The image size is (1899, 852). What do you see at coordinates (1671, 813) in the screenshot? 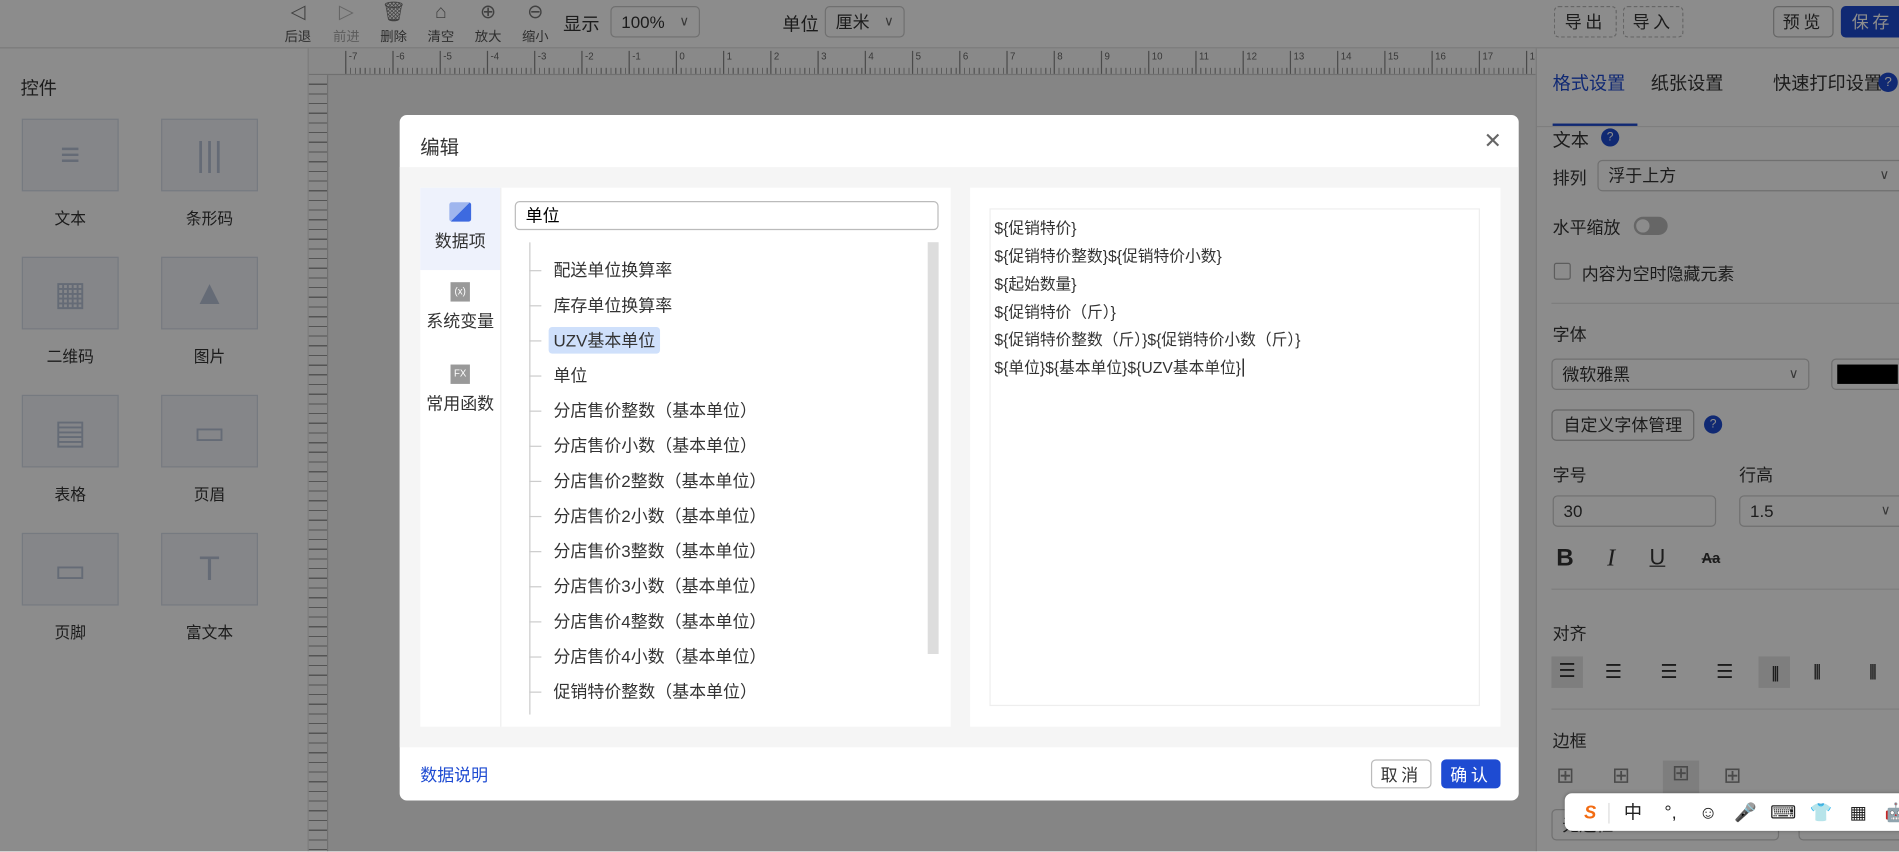
I see `punctuation-icon: °,` at bounding box center [1671, 813].